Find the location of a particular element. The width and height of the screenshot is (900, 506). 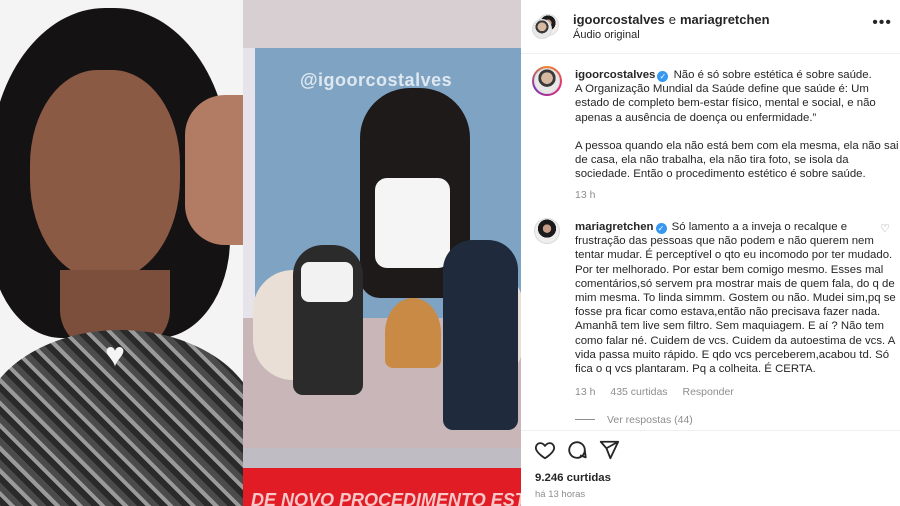

caption-meta: 13 h is located at coordinates (591, 195).